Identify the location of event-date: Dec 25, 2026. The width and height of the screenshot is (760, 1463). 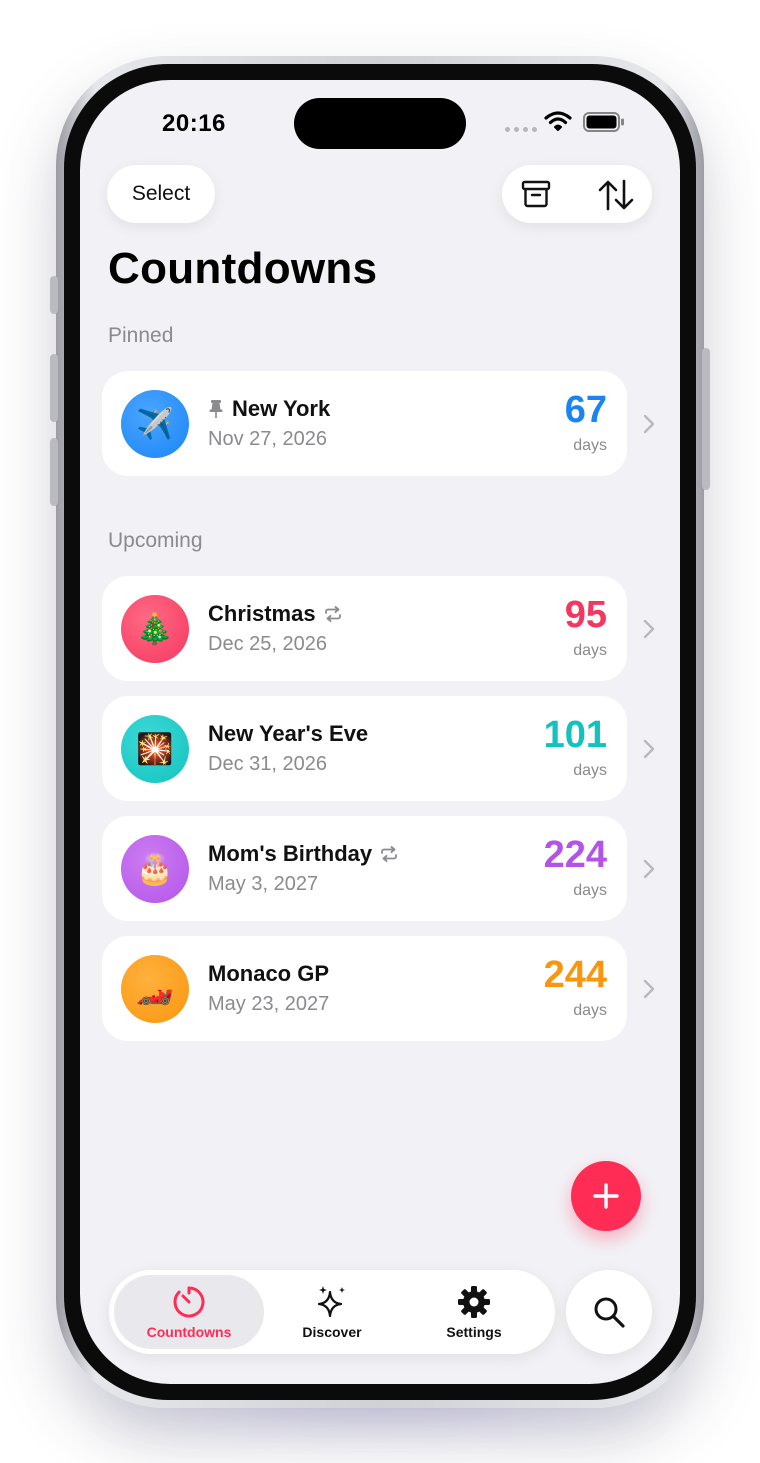
(267, 644).